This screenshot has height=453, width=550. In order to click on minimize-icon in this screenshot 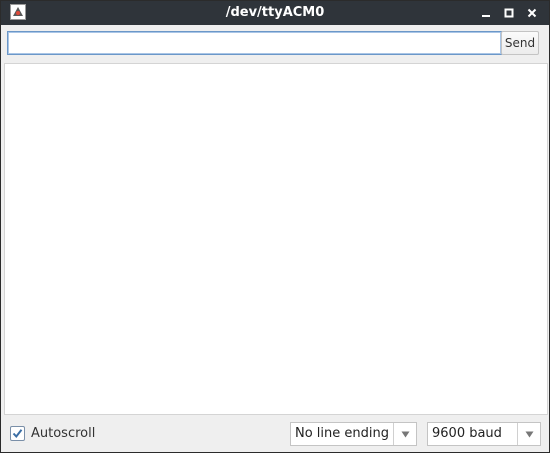, I will do `click(486, 13)`.